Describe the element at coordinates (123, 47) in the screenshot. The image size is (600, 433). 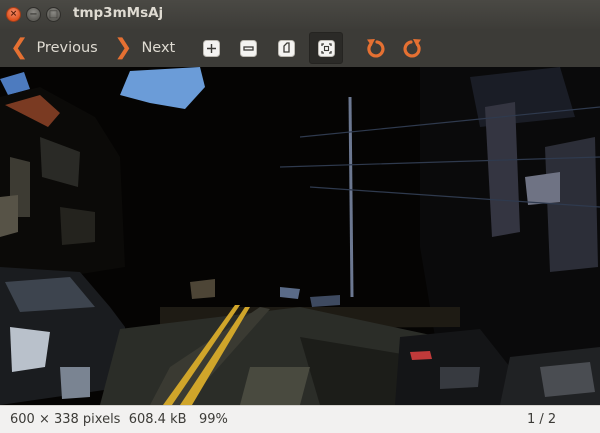
I see `chevron-right-icon: ❯` at that location.